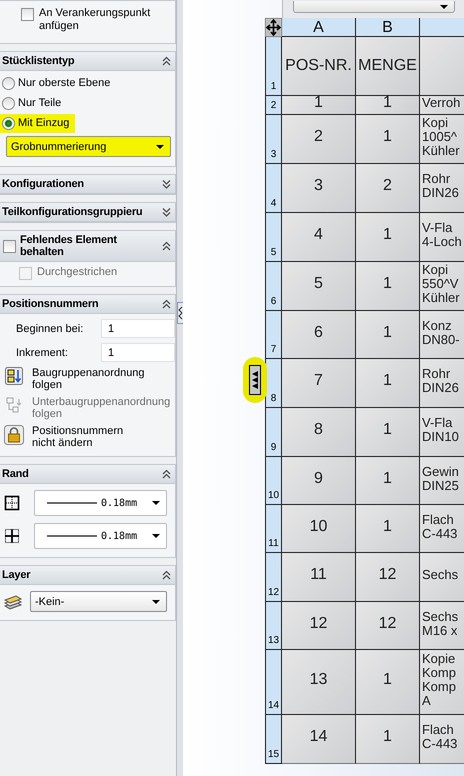 This screenshot has height=776, width=464. Describe the element at coordinates (273, 529) in the screenshot. I see `row-header: 11` at that location.